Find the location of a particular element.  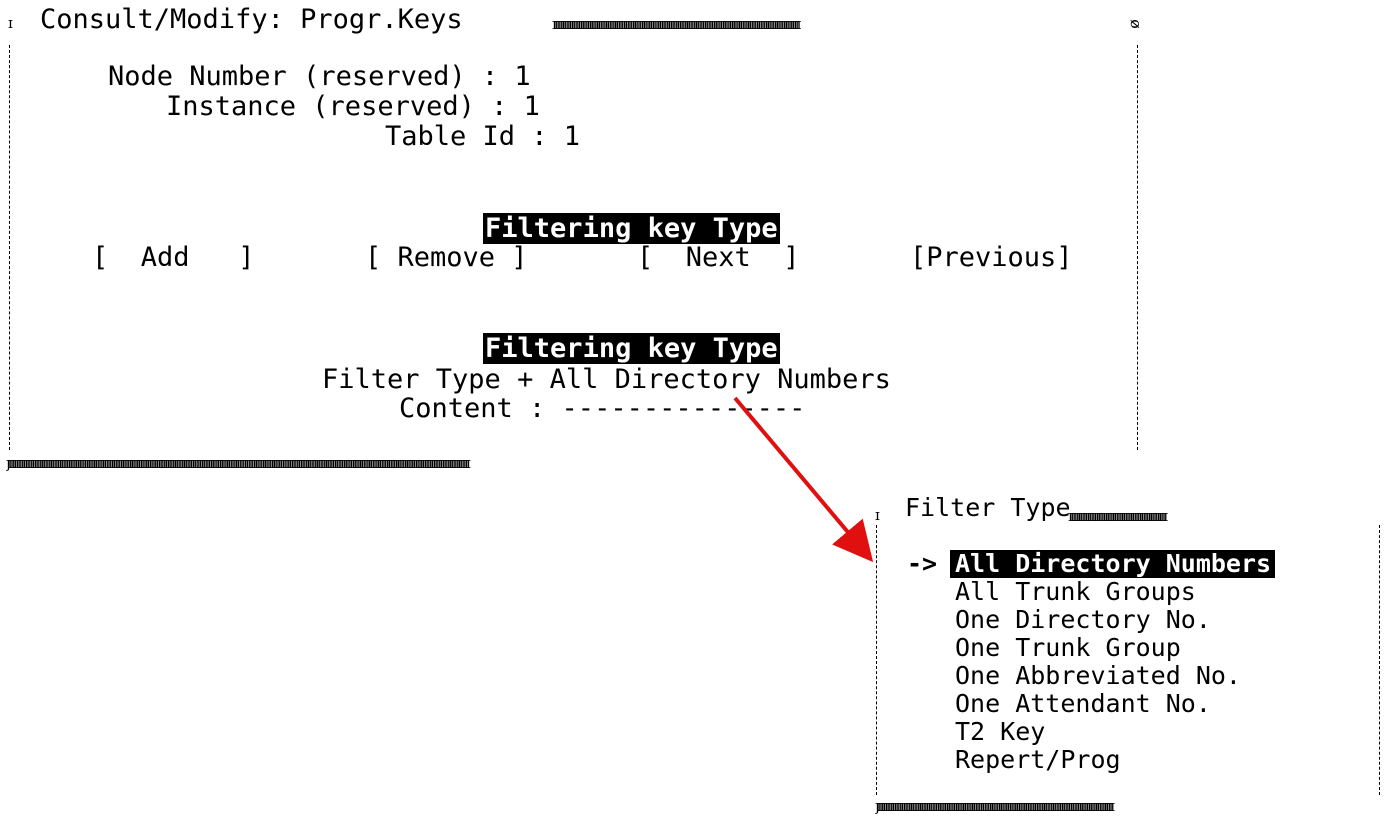

popup-pointer: -> is located at coordinates (922, 563).